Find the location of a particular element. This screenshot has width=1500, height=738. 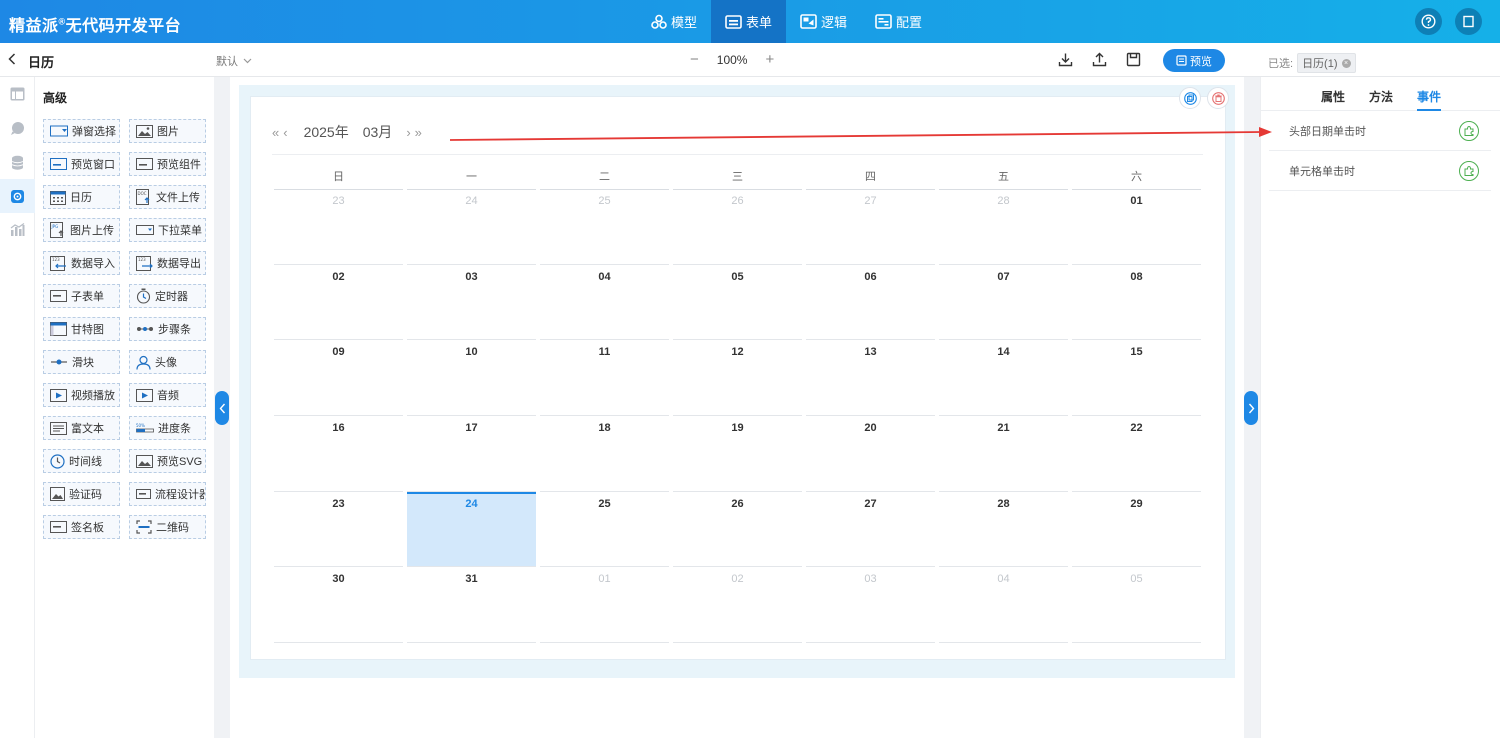

calendar-cell: 07 is located at coordinates (1003, 303).